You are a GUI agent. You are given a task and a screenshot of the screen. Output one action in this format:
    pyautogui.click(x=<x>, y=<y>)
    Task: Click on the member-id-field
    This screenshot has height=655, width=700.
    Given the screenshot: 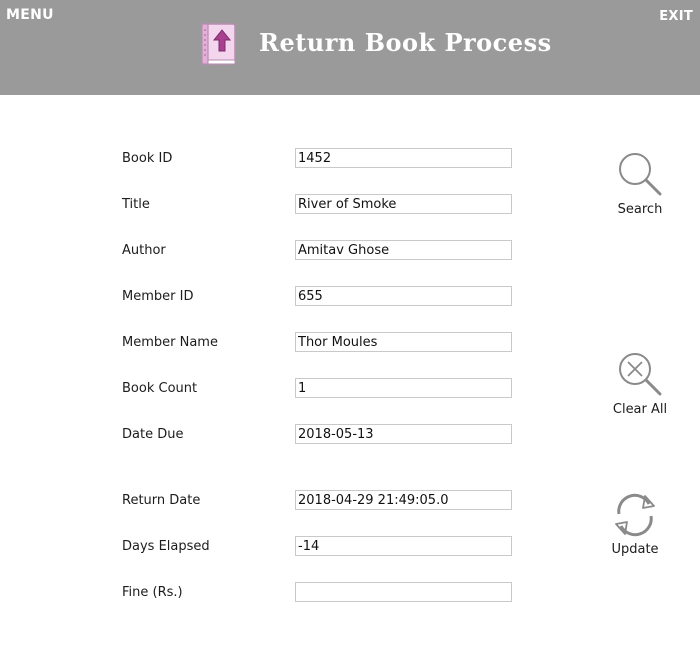 What is the action you would take?
    pyautogui.click(x=403, y=296)
    